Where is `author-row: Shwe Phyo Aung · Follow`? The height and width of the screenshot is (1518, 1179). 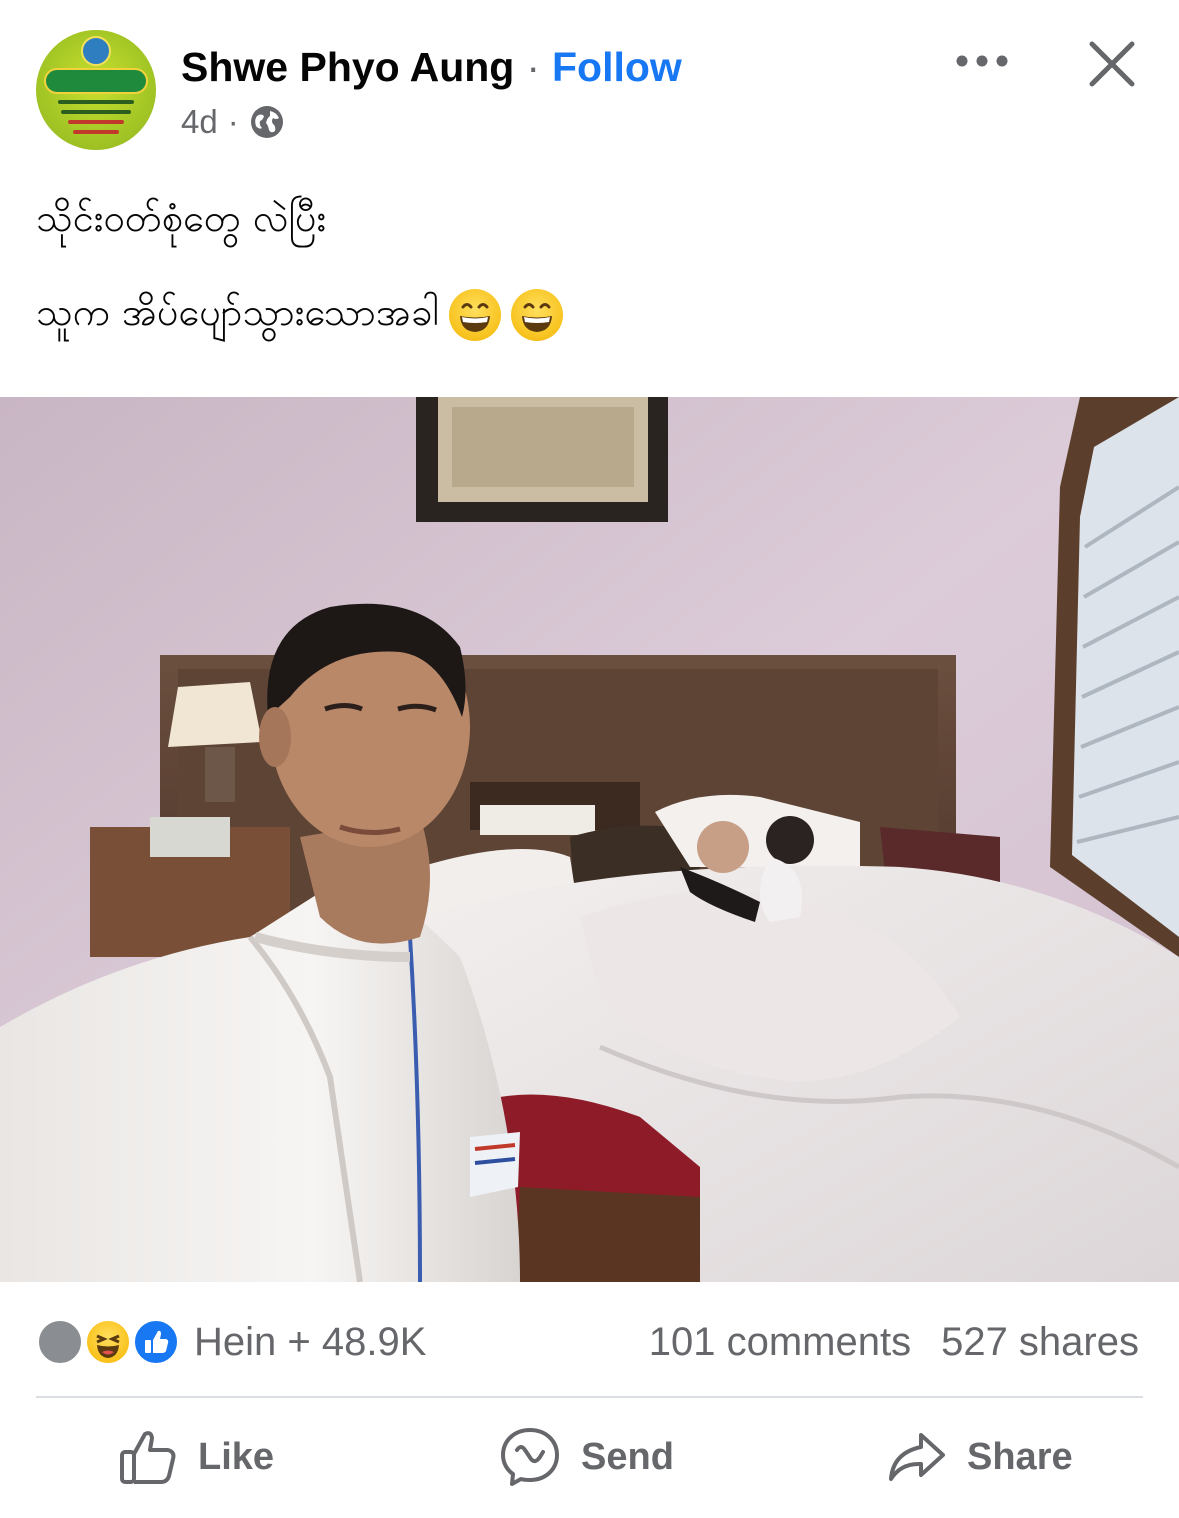
author-row: Shwe Phyo Aung · Follow is located at coordinates (431, 67).